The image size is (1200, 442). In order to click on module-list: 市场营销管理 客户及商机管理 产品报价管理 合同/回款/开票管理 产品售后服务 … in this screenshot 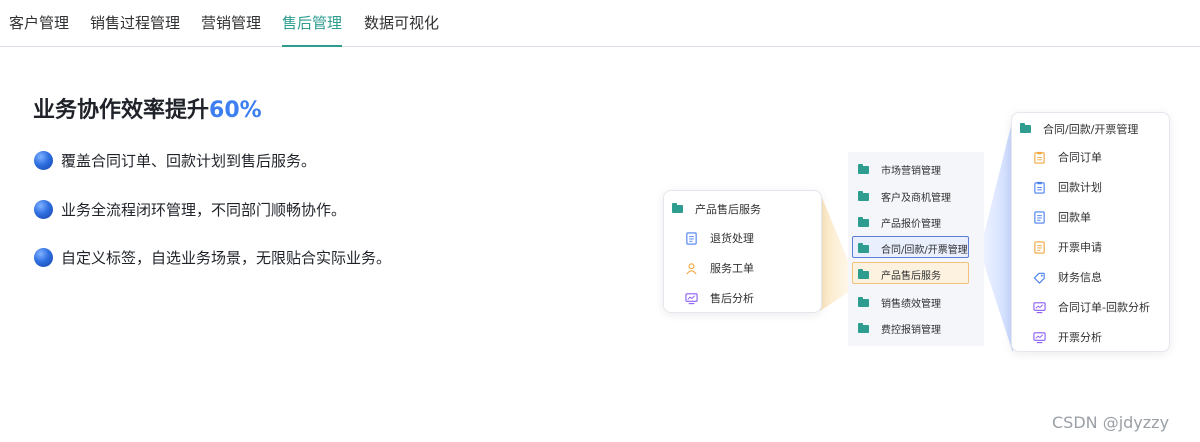, I will do `click(916, 249)`.